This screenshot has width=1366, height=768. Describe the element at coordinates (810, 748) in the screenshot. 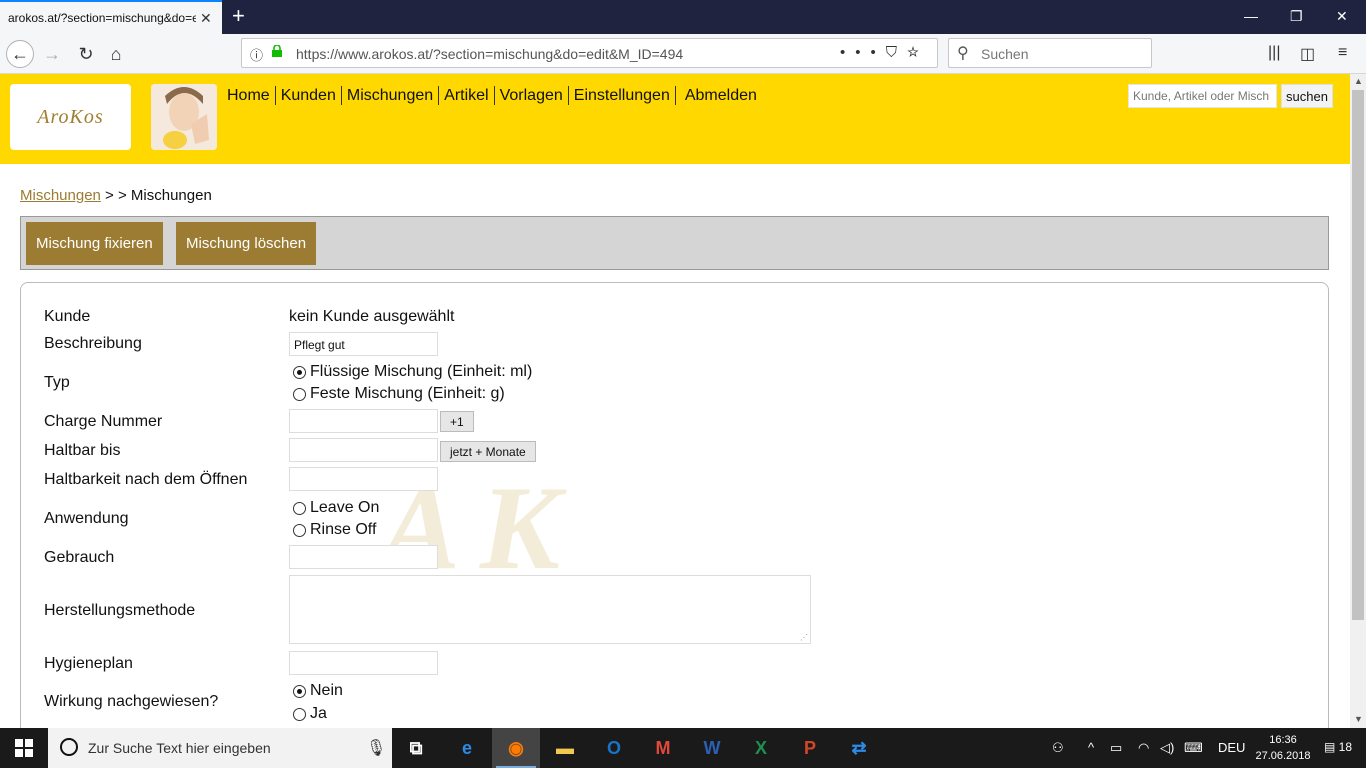

I see `powerpoint-icon: P` at that location.